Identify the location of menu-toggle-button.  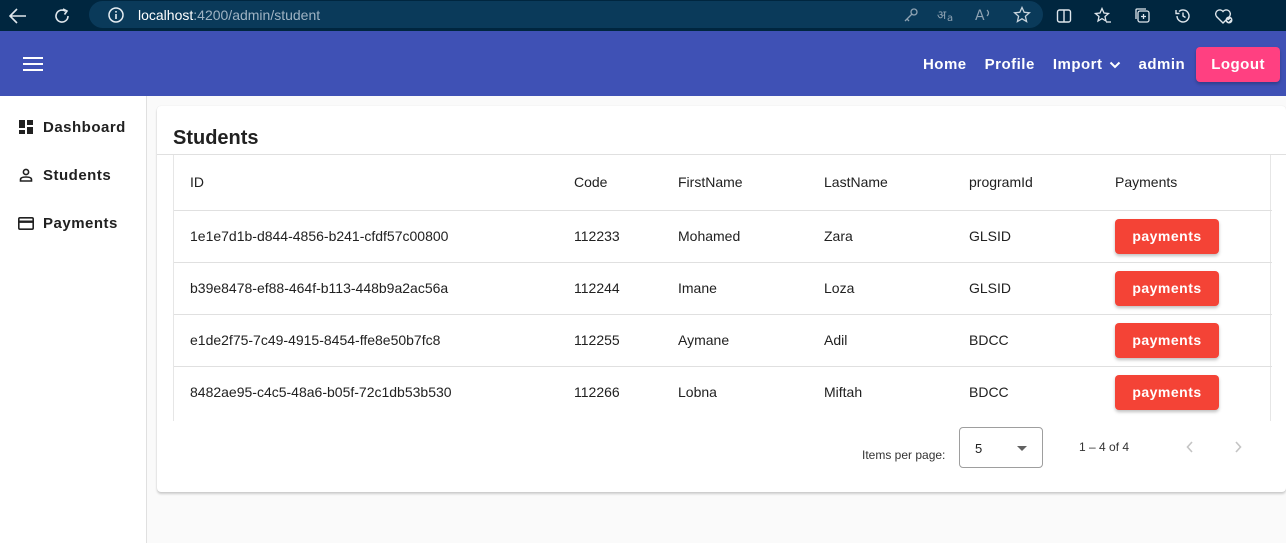
(33, 64).